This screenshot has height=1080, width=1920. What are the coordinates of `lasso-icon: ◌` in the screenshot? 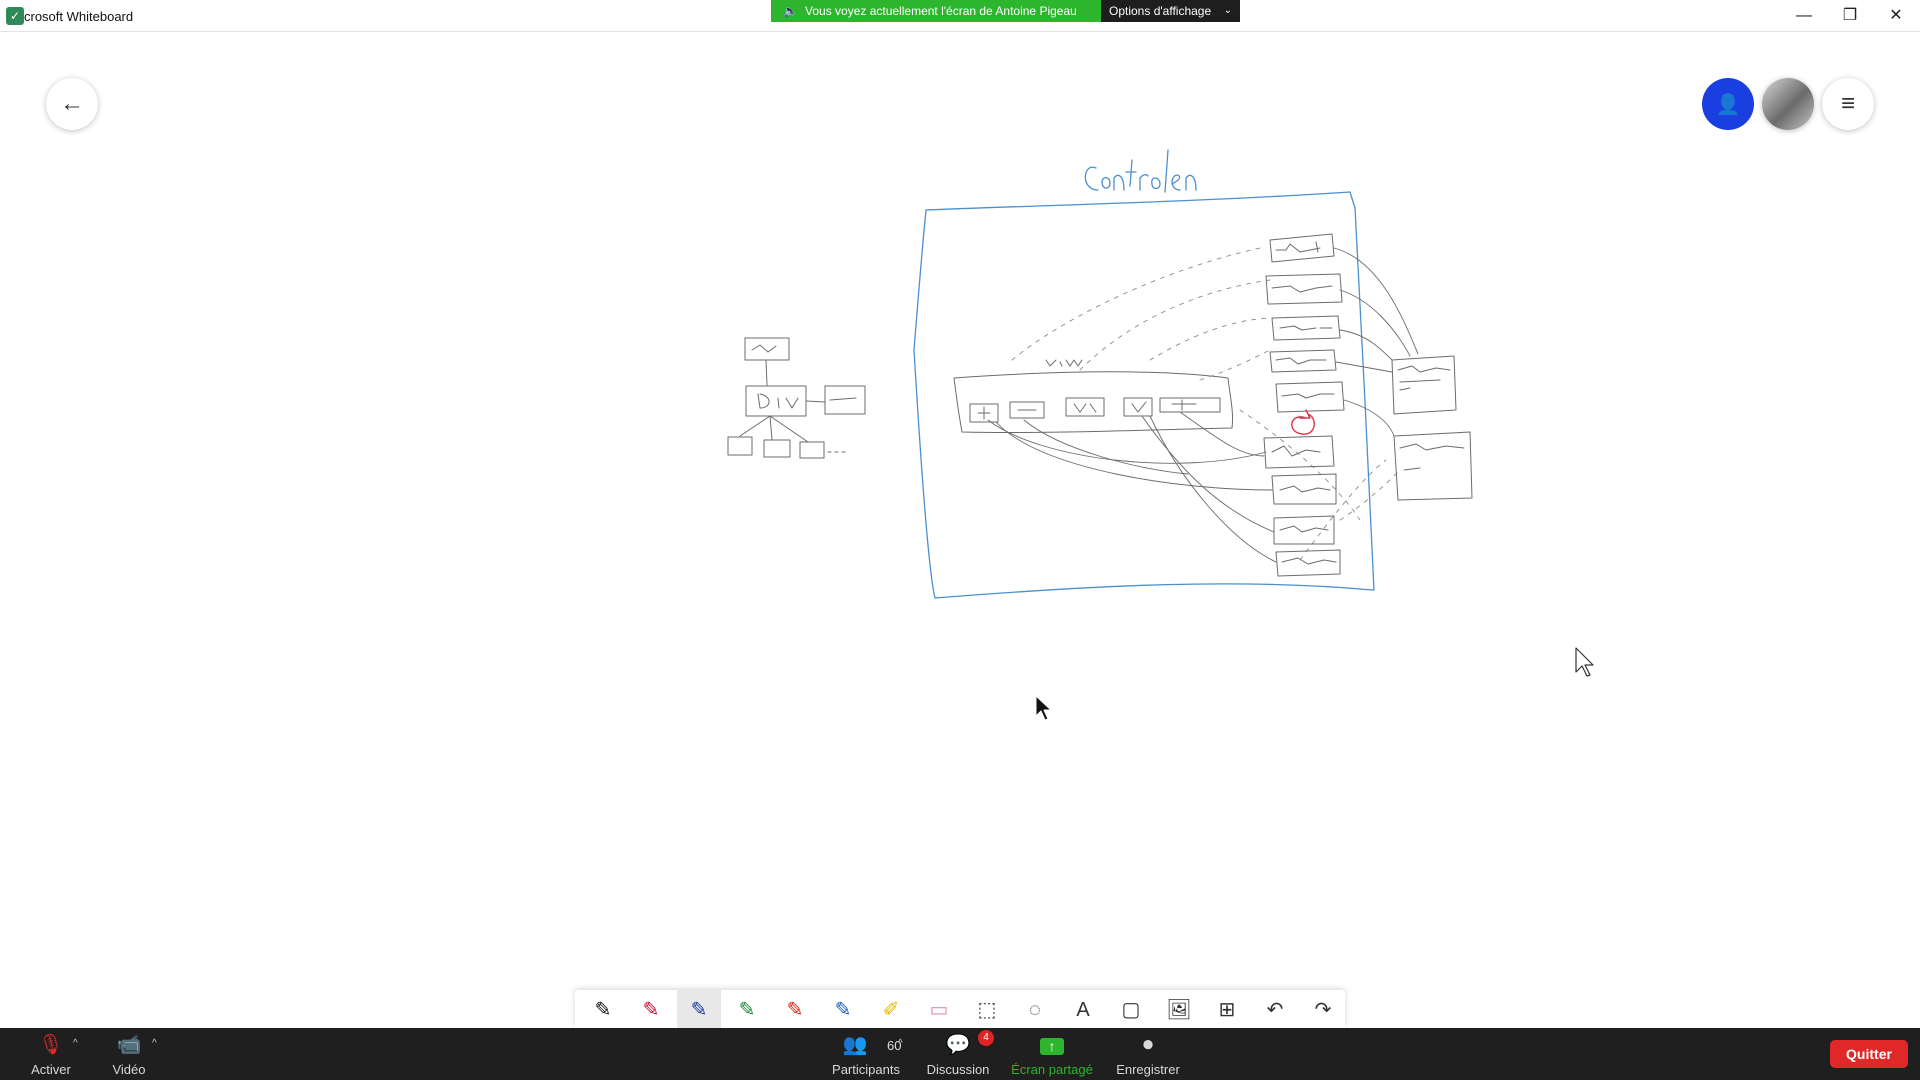 It's located at (1035, 1010).